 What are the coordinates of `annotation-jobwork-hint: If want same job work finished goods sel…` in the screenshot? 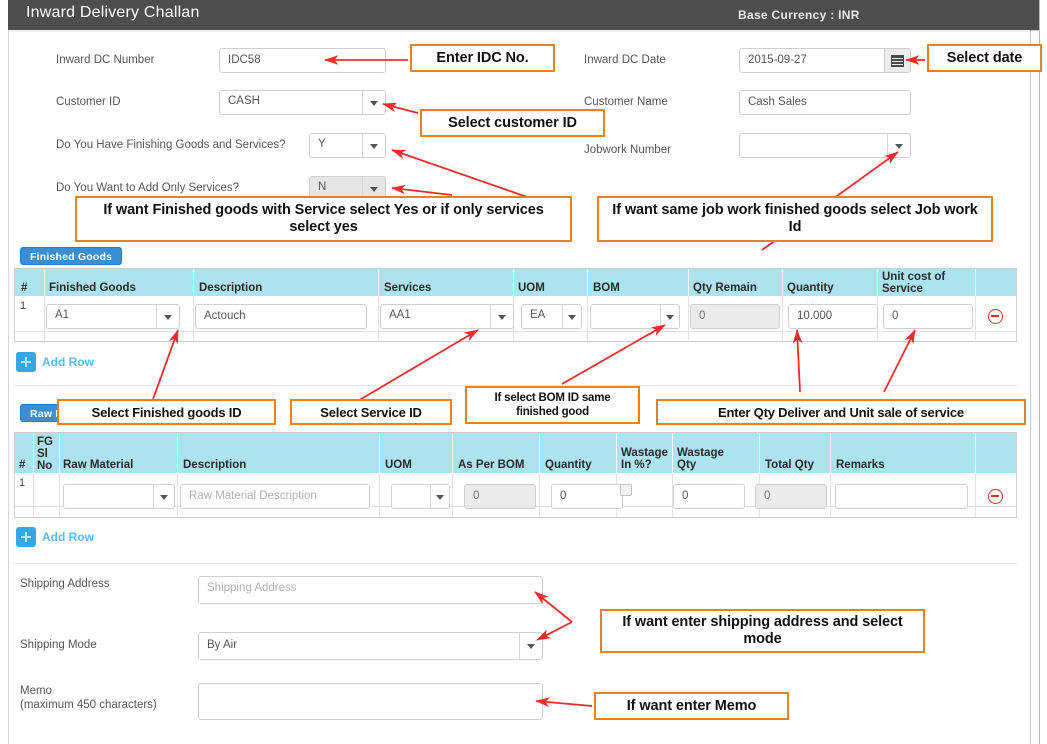 It's located at (795, 219).